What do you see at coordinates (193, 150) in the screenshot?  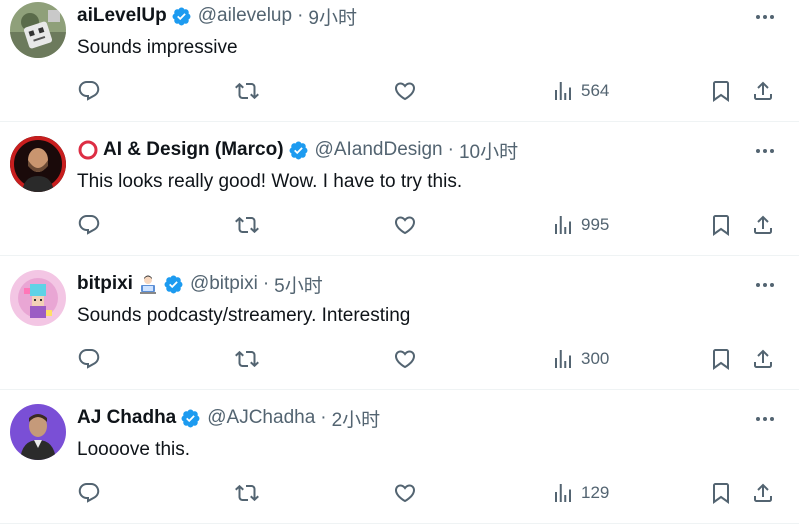 I see `author-name: AI & Design (Marco)` at bounding box center [193, 150].